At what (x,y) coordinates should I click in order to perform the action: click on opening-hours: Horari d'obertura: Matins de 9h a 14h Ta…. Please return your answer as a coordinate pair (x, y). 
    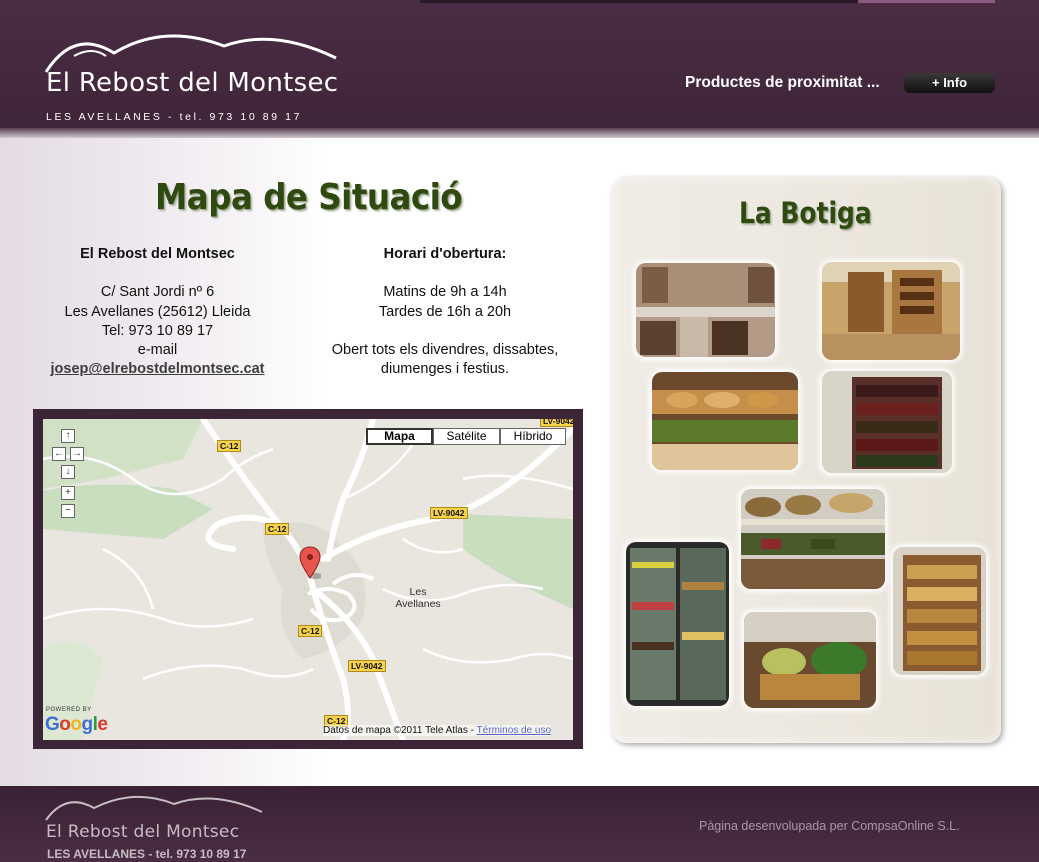
    Looking at the image, I should click on (445, 312).